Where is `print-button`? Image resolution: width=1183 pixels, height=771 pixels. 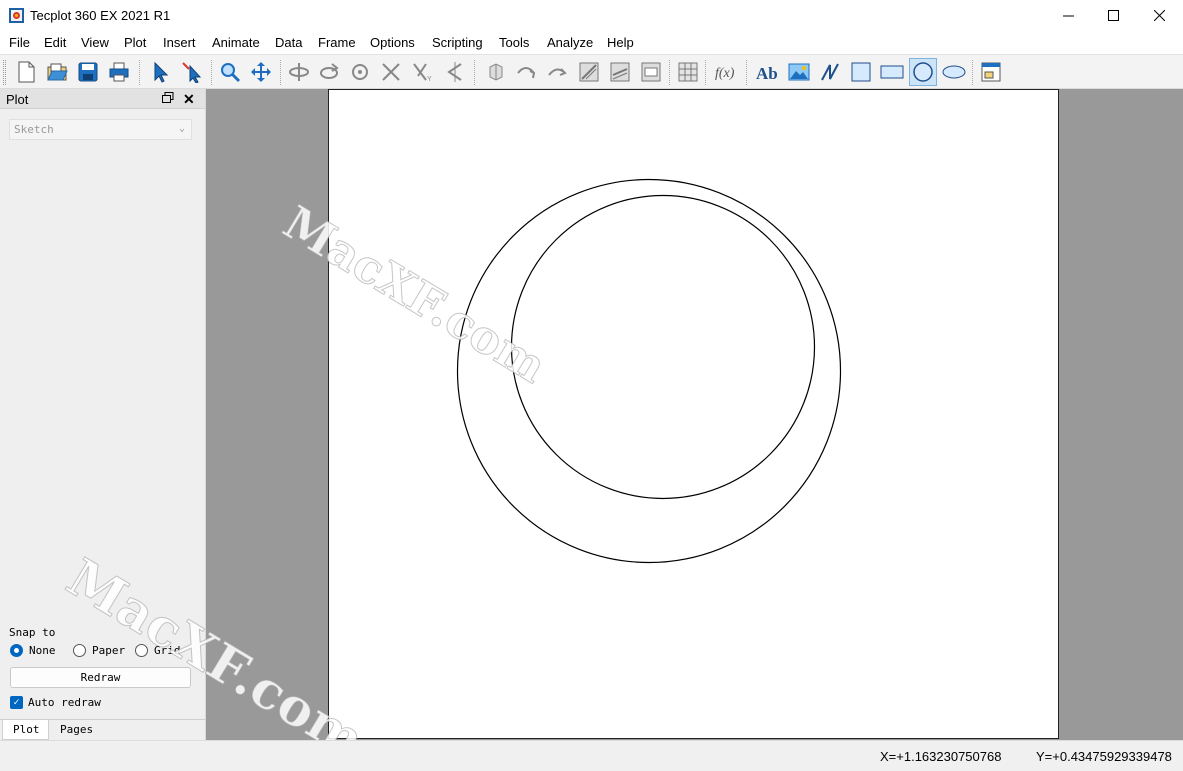 print-button is located at coordinates (119, 72).